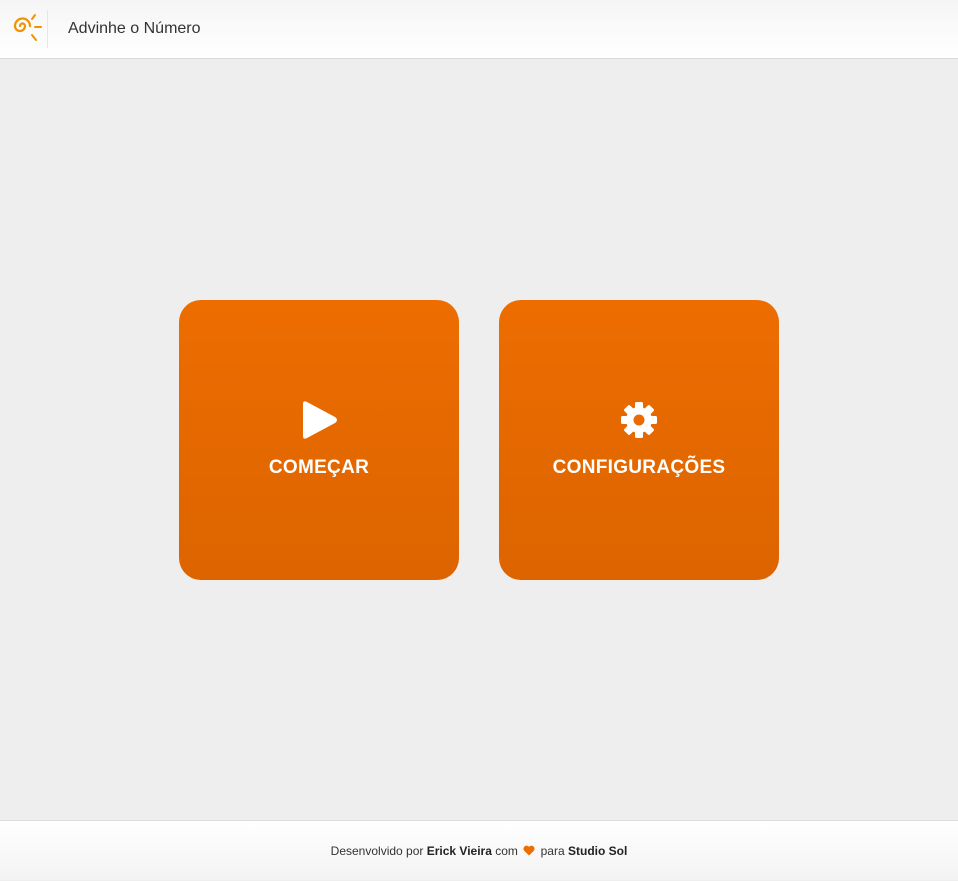 The image size is (958, 881). I want to click on start-button: COMEÇAR, so click(319, 440).